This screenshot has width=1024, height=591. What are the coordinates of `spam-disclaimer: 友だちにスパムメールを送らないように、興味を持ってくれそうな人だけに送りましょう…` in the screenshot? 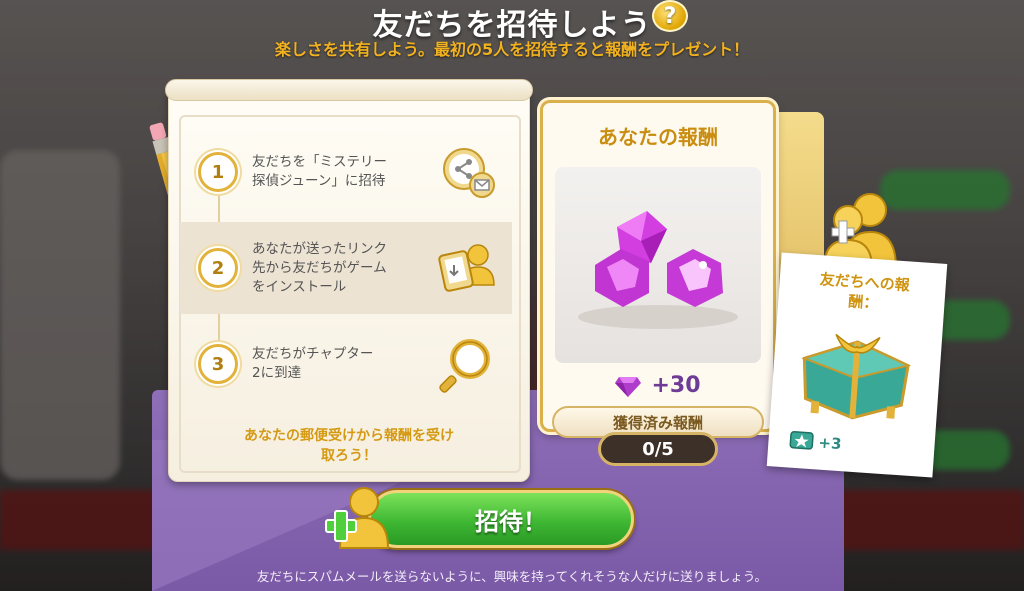 It's located at (512, 576).